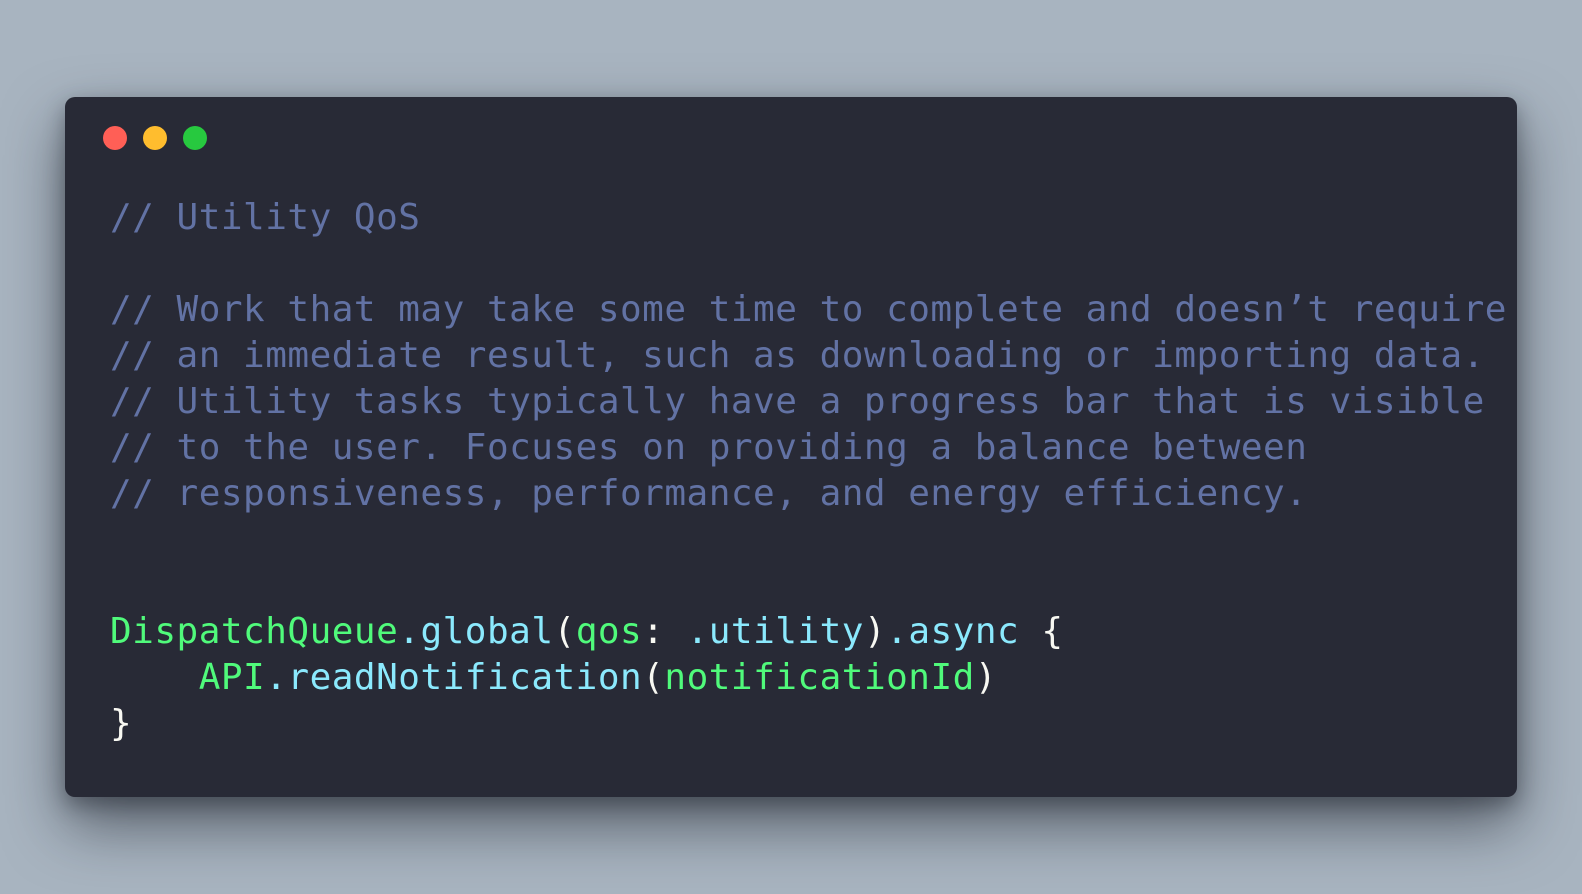  I want to click on minimize-button, so click(155, 138).